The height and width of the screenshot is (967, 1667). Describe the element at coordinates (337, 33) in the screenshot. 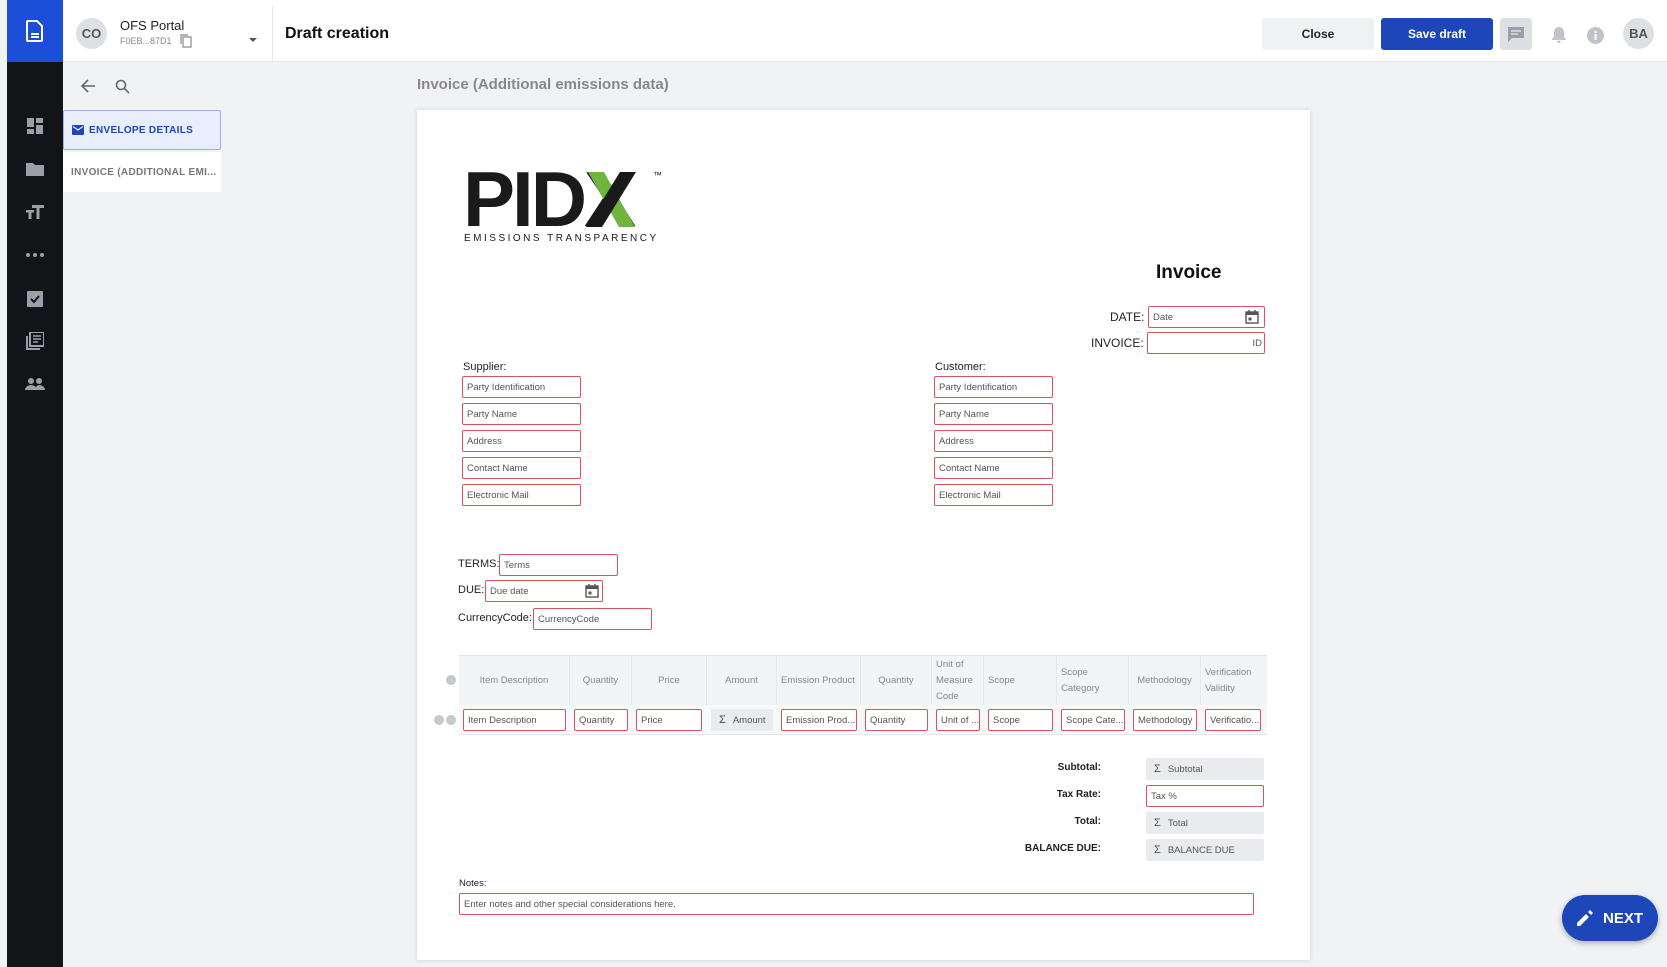

I see `page-title: Draft creation` at that location.